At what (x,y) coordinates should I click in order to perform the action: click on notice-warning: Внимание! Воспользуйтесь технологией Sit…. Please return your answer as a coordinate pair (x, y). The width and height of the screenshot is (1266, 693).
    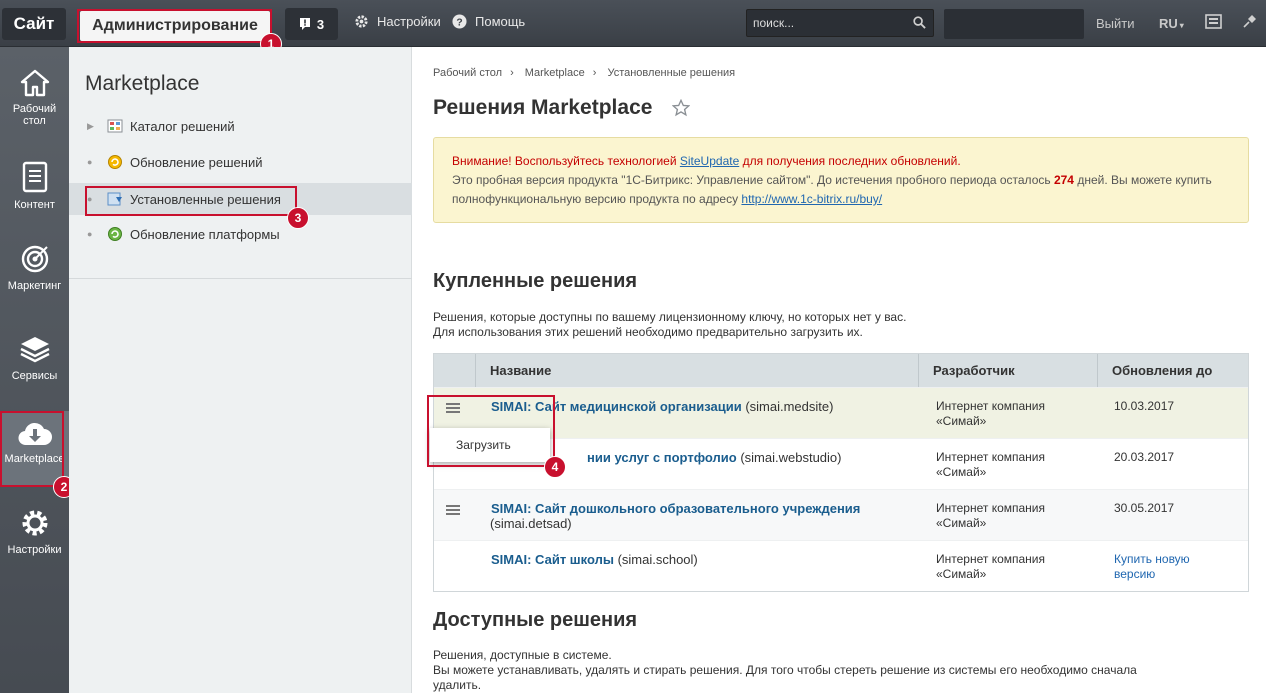
    Looking at the image, I should click on (706, 161).